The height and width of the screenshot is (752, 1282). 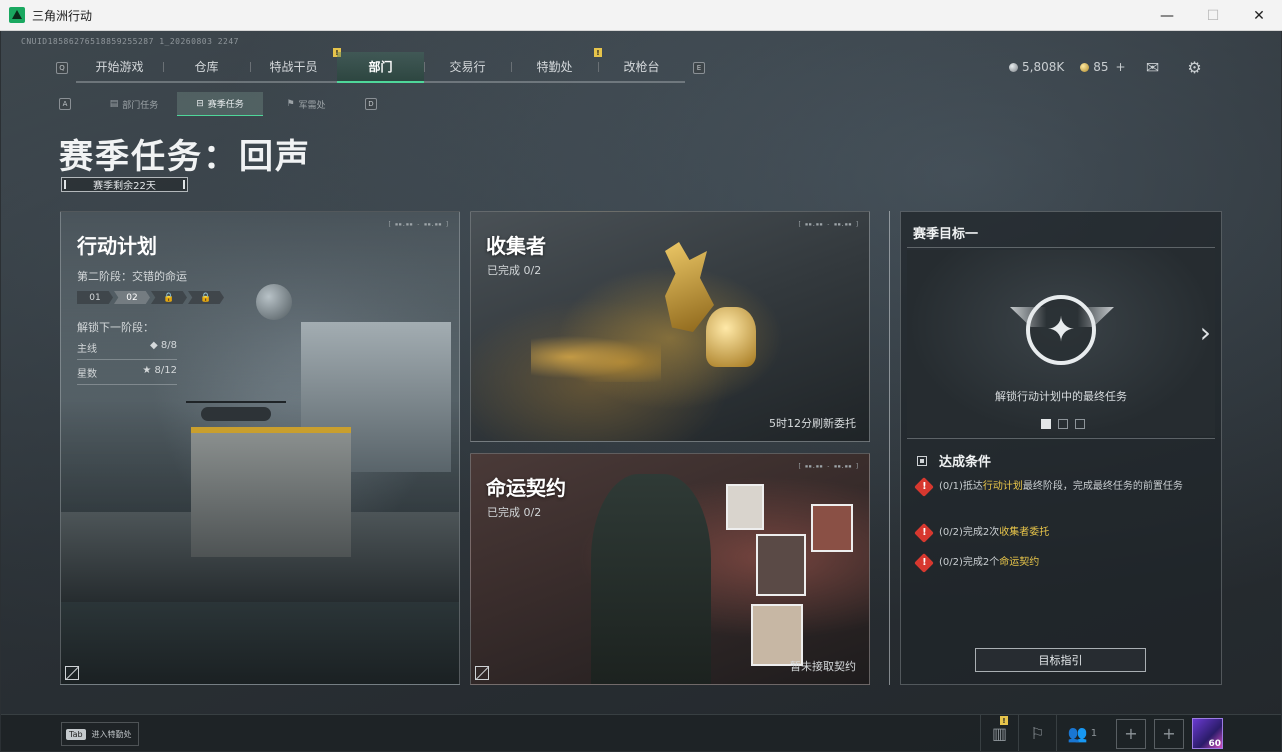 I want to click on goal-title: 赛季目标一, so click(x=946, y=234).